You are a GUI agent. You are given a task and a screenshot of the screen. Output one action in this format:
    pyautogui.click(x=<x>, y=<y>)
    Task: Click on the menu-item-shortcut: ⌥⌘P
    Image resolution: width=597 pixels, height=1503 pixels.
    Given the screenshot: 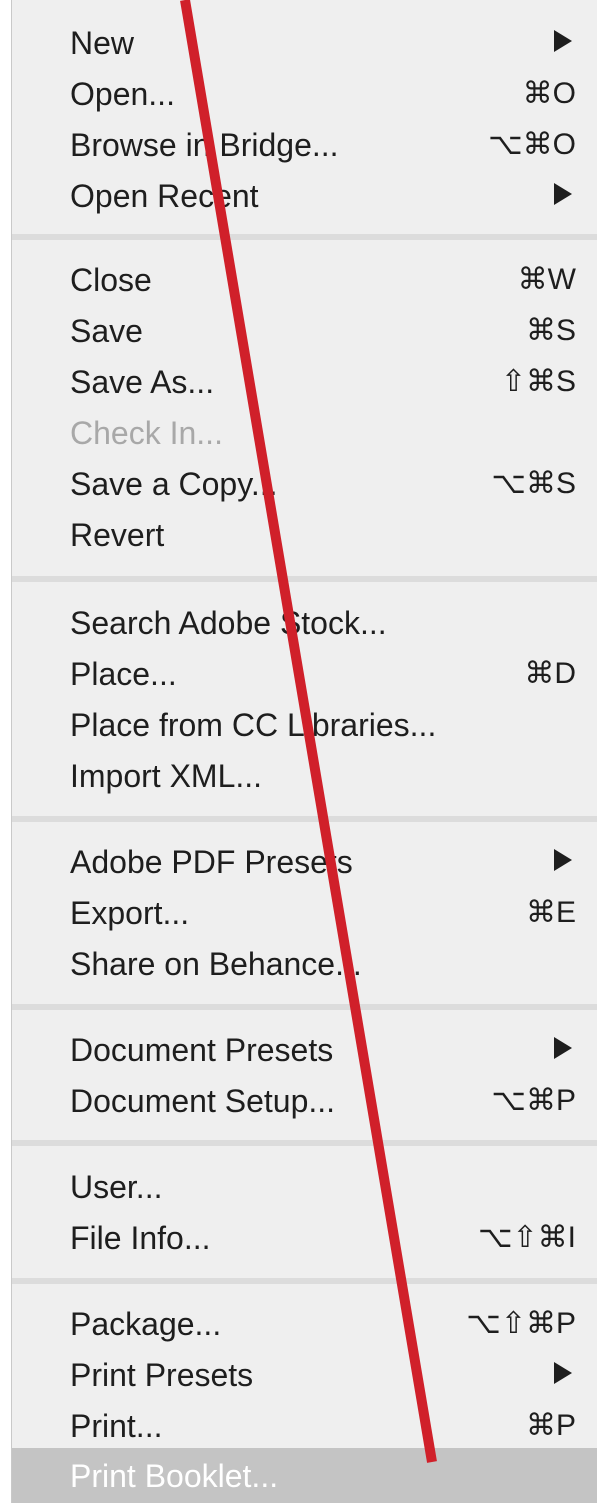 What is the action you would take?
    pyautogui.click(x=533, y=1100)
    